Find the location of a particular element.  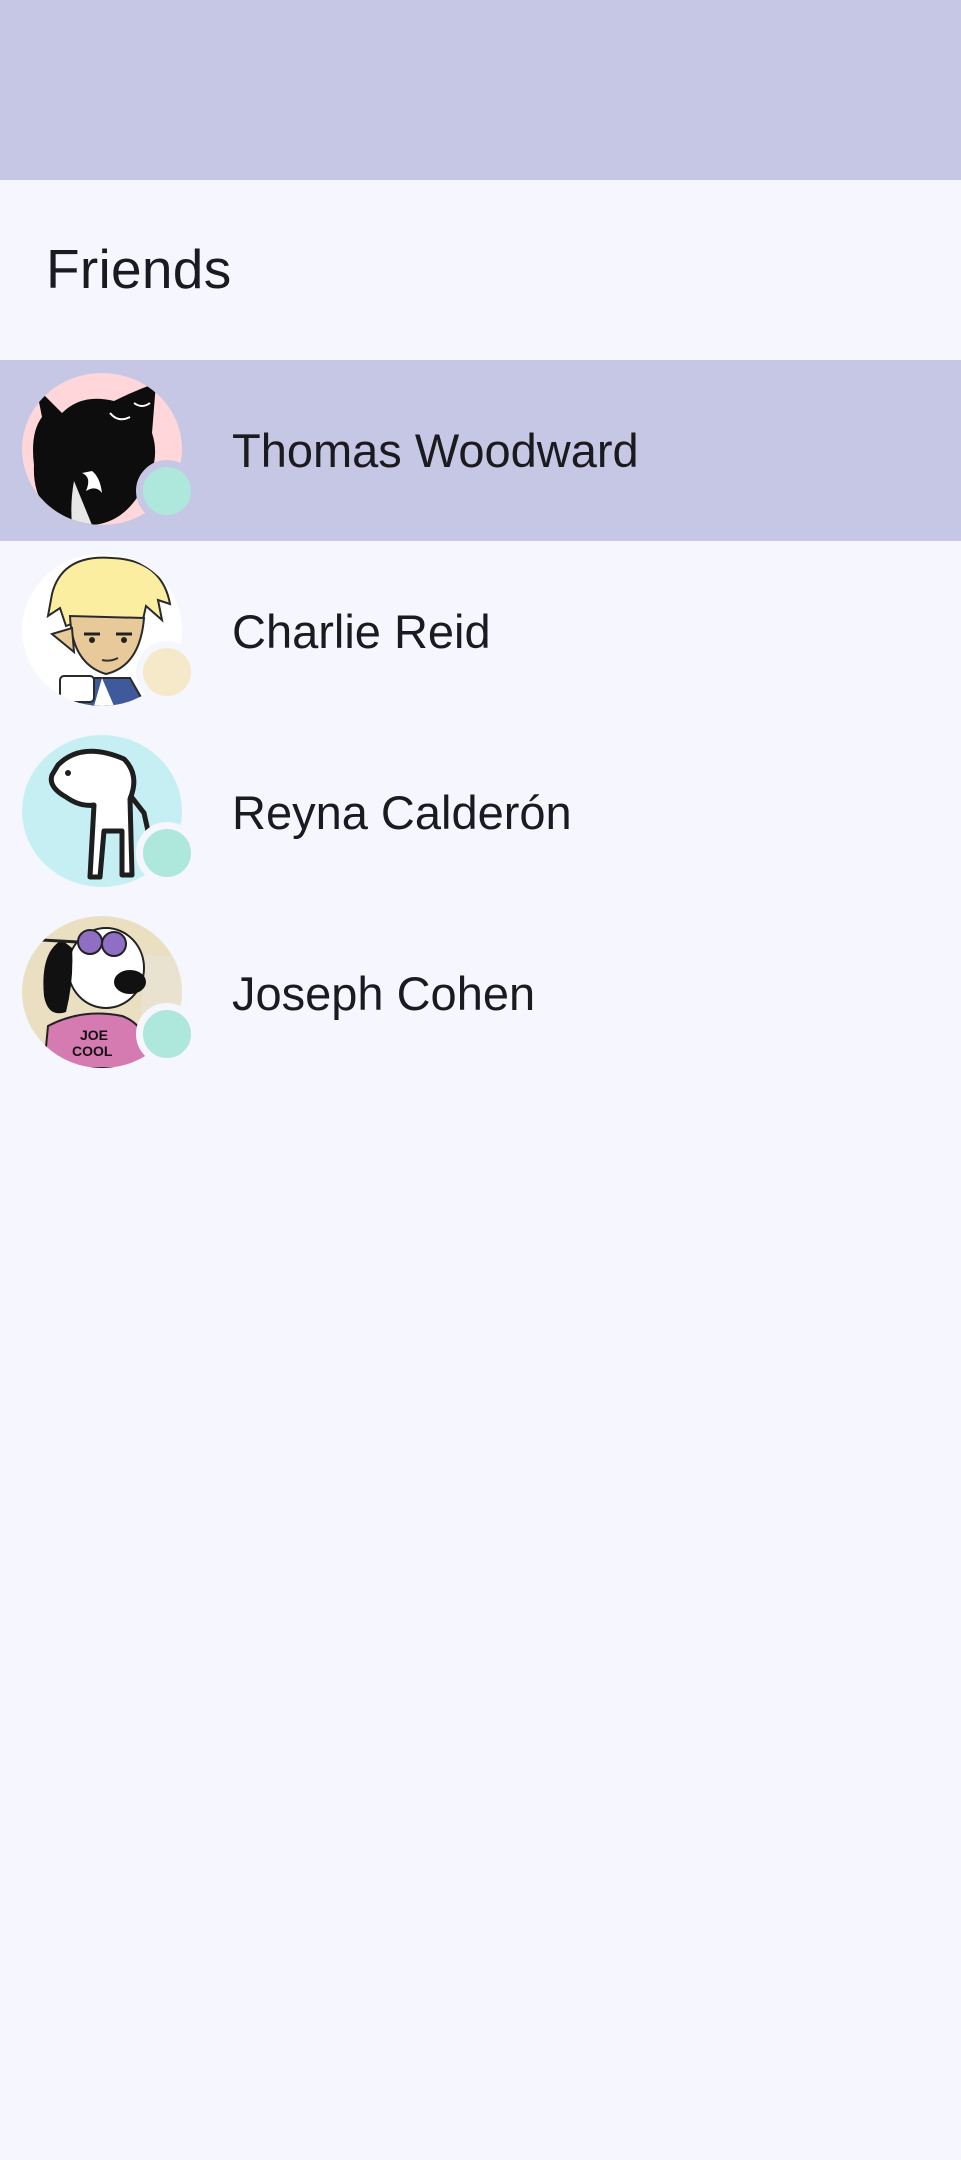

svg-text: COOL is located at coordinates (92, 1051).